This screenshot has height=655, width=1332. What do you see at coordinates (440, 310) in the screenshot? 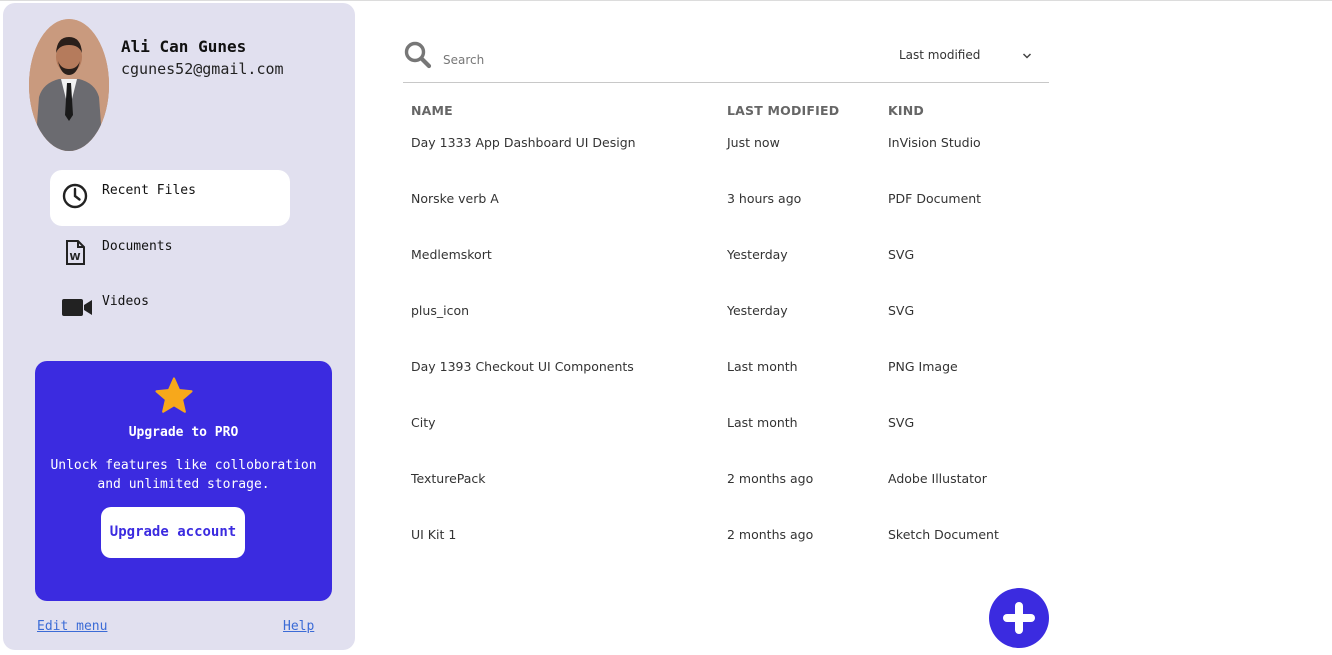
I see `file-name: plus_icon` at bounding box center [440, 310].